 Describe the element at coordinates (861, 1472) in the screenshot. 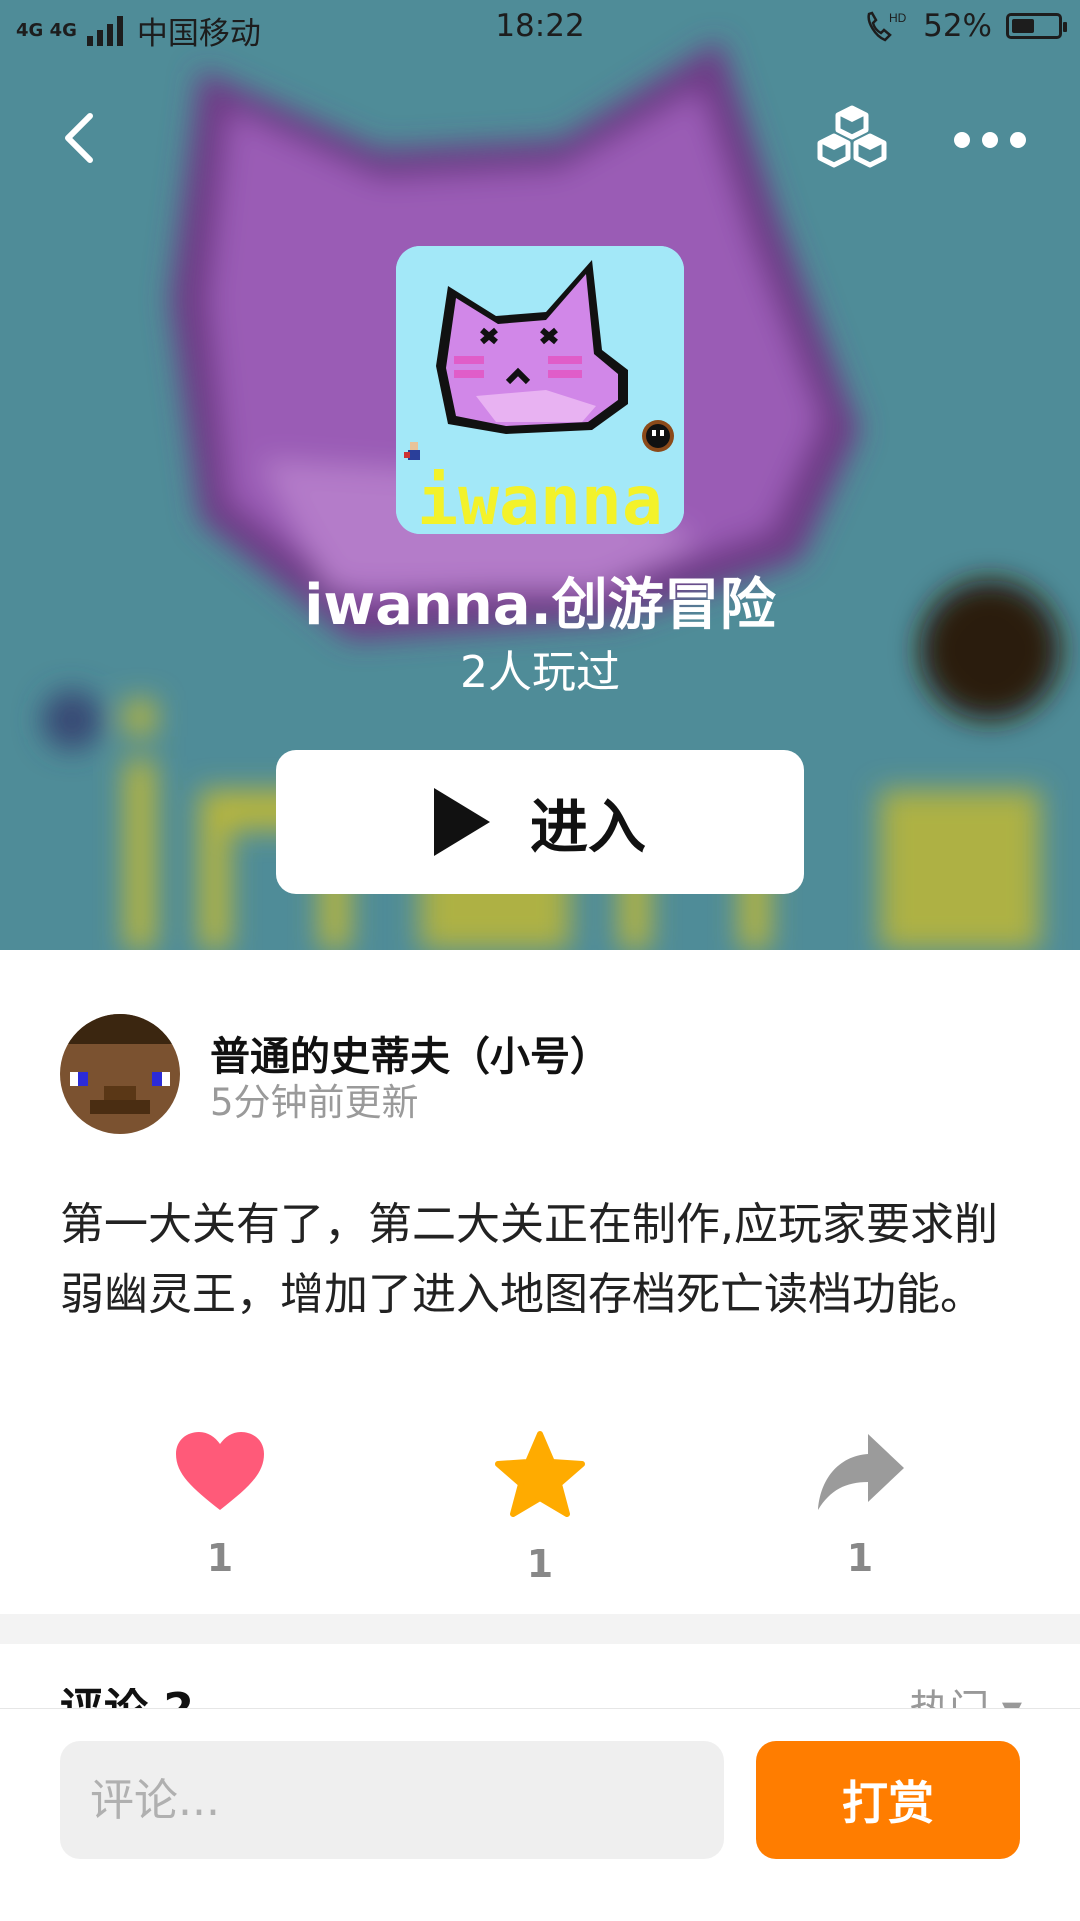

I see `share-arrow-icon` at that location.